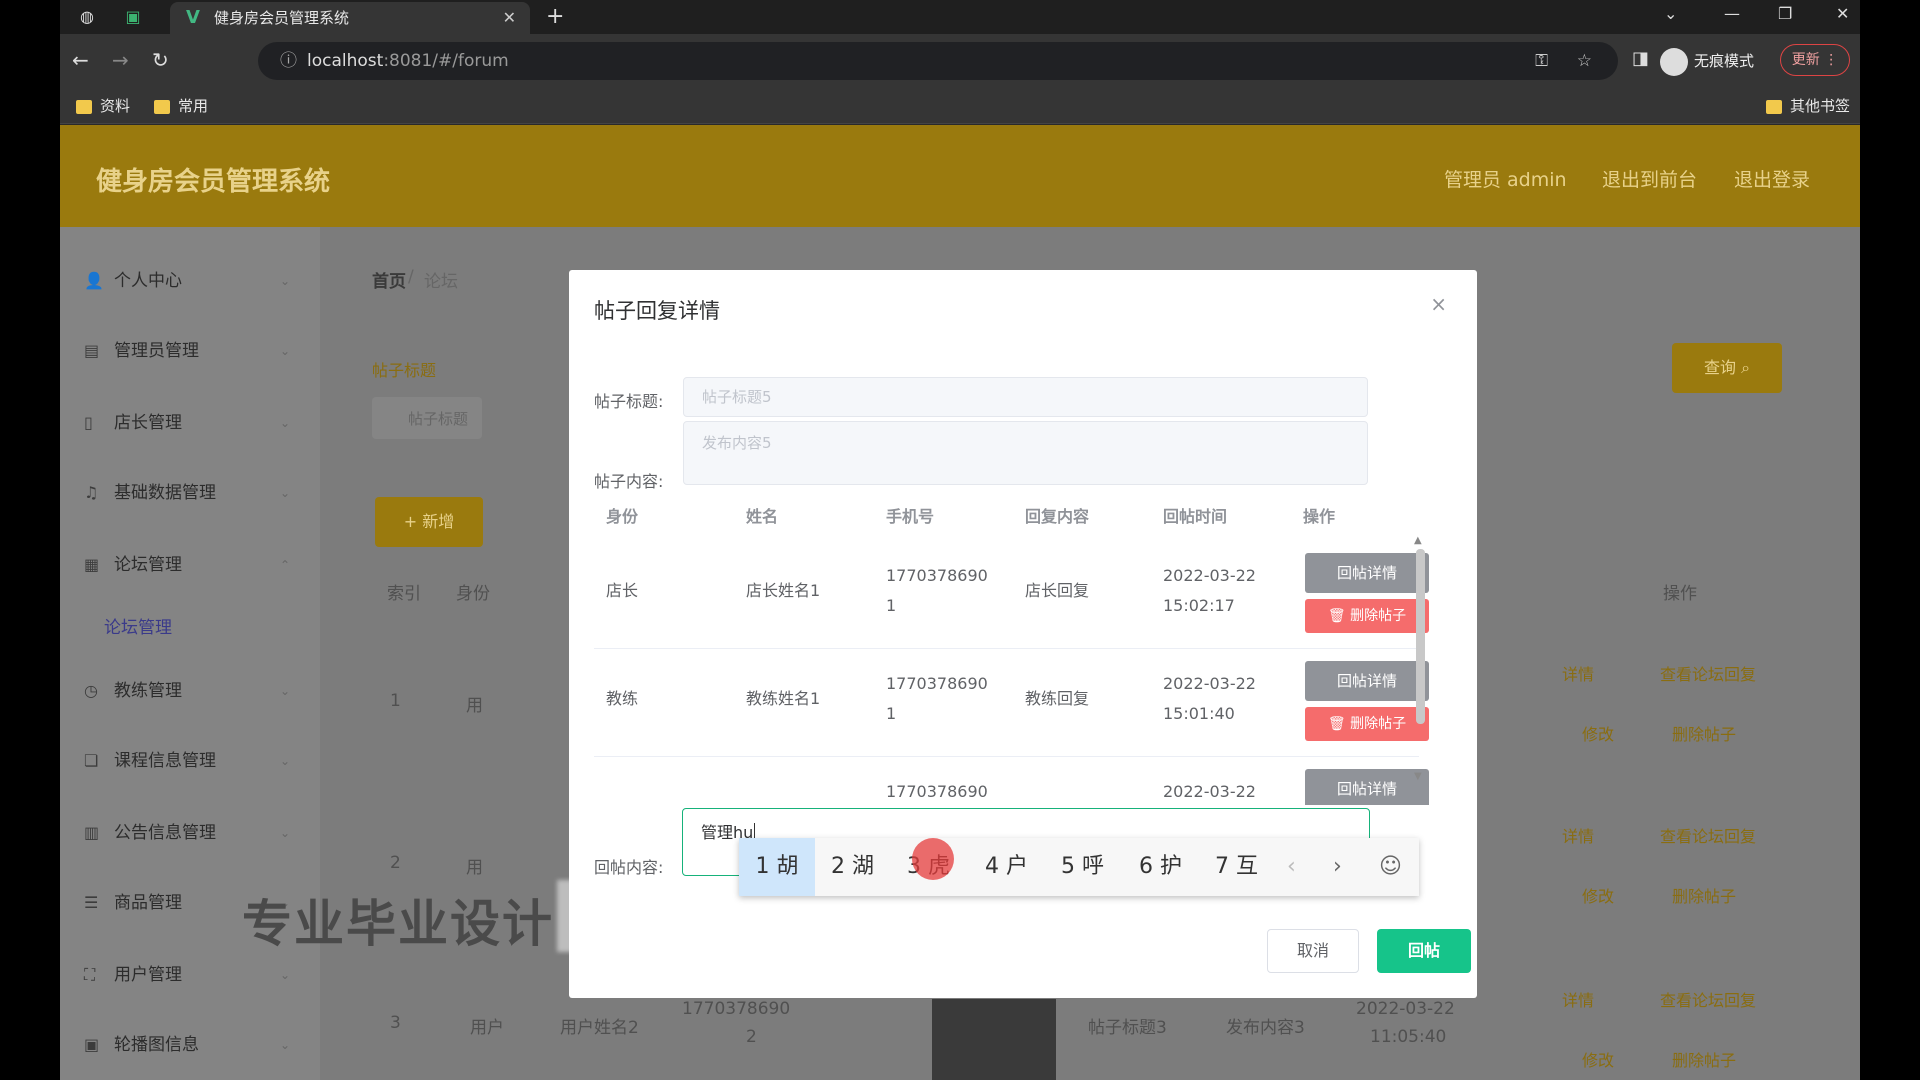 The image size is (1920, 1080). I want to click on header-logout-link: 退出登录, so click(1772, 178).